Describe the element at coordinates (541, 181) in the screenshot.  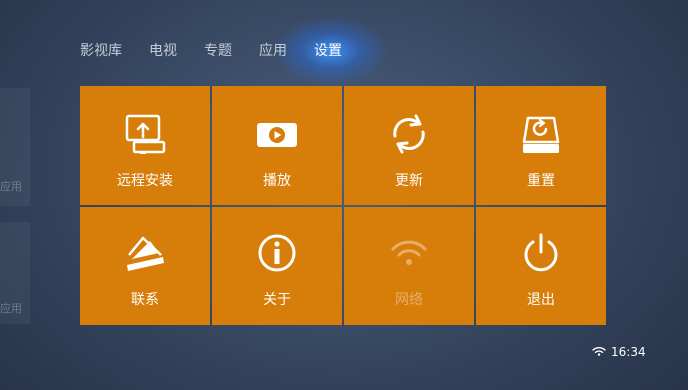
I see `tile-label: 重置` at that location.